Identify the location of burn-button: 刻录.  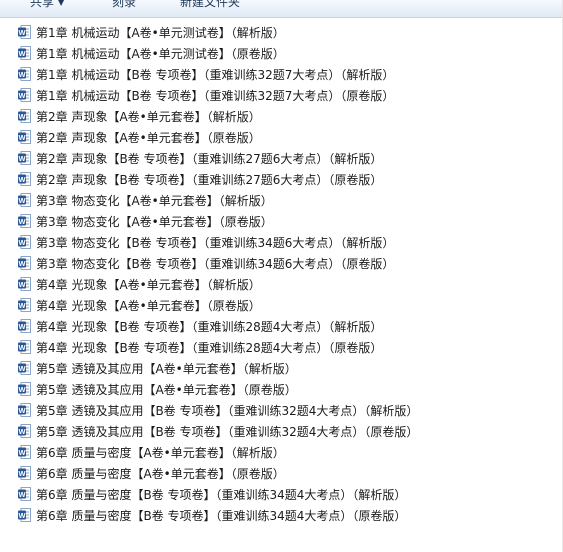
(124, 5).